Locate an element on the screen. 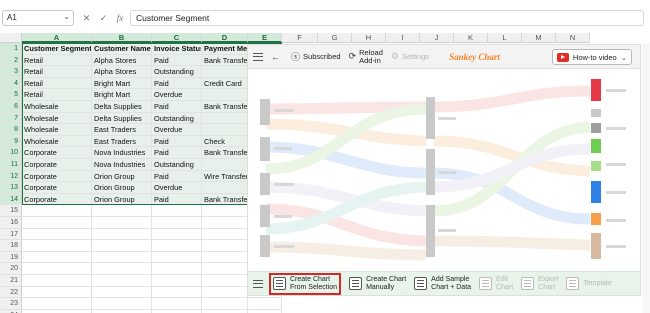 The width and height of the screenshot is (650, 313). back-button: ← is located at coordinates (277, 57).